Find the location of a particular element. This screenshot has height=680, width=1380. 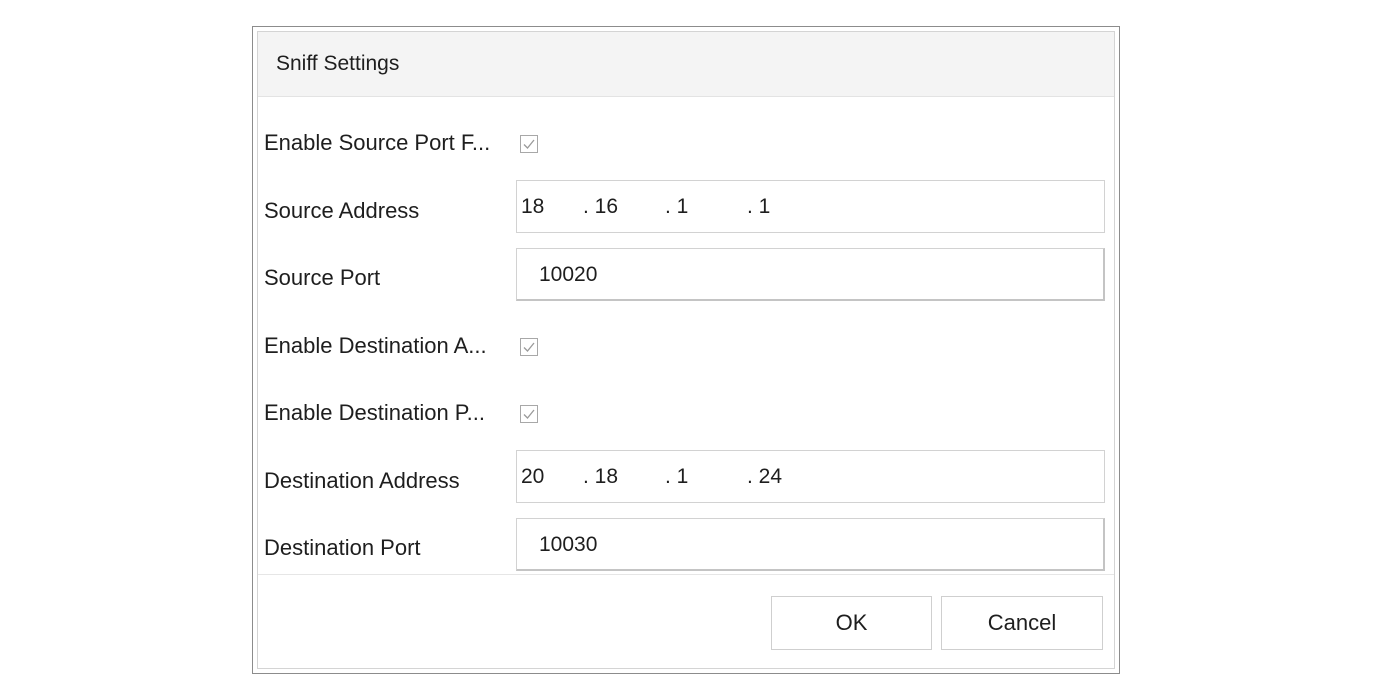

dialog-title: Sniff Settings is located at coordinates (338, 63).